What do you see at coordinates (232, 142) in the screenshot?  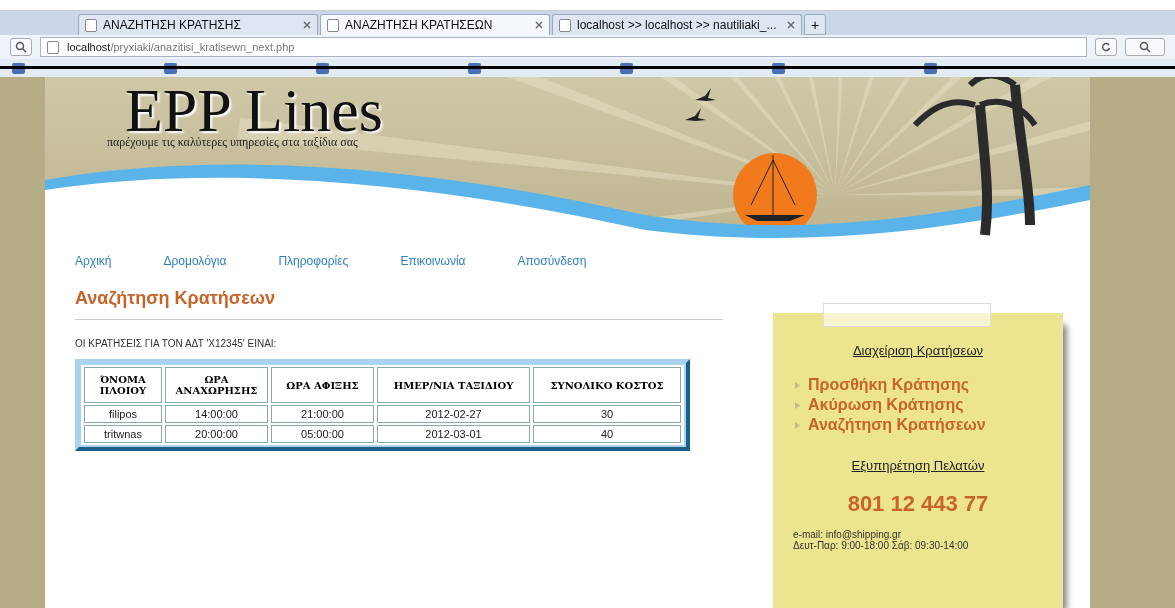 I see `site-tagline: παρέχουμε τις καλύτερες υπηρεσίες στα ταξίδια σας` at bounding box center [232, 142].